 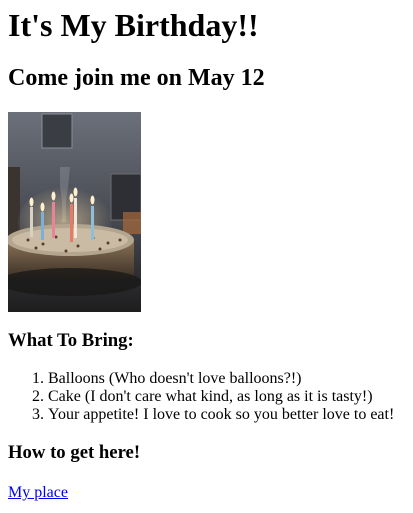 What do you see at coordinates (71, 340) in the screenshot?
I see `what-to-bring-heading: What To Bring:` at bounding box center [71, 340].